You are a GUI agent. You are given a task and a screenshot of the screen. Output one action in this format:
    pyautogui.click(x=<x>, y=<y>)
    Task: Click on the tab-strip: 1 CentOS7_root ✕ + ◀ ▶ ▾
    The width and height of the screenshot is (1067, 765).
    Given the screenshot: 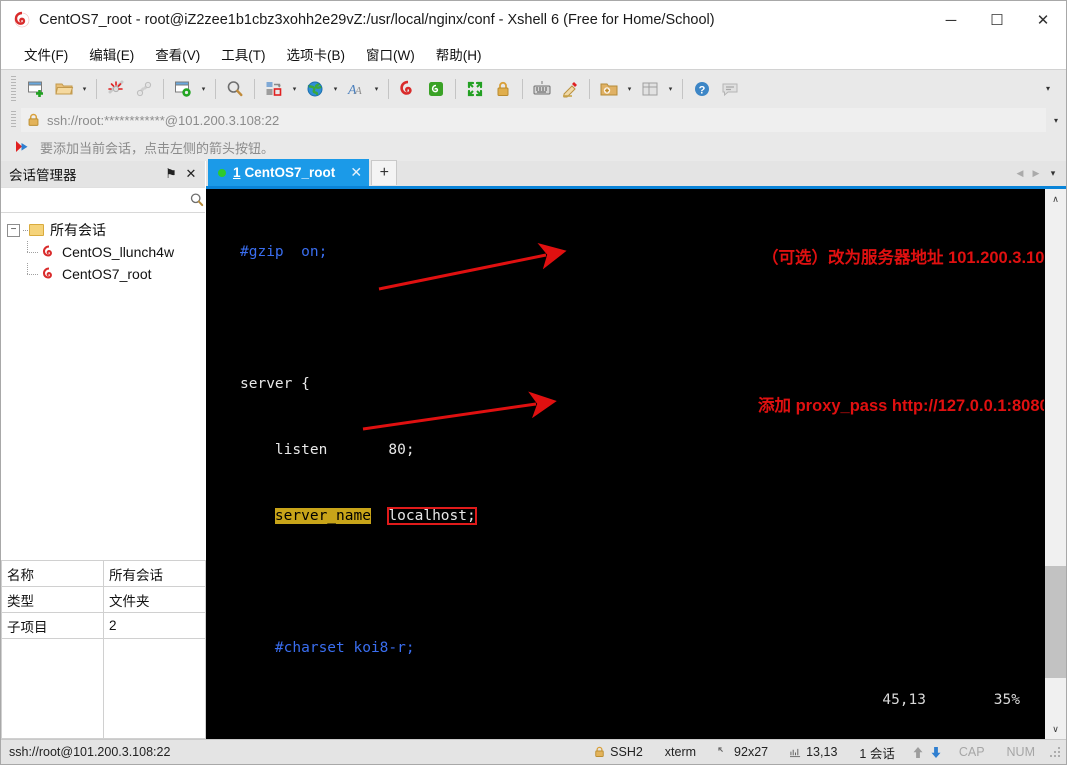 What is the action you would take?
    pyautogui.click(x=636, y=174)
    